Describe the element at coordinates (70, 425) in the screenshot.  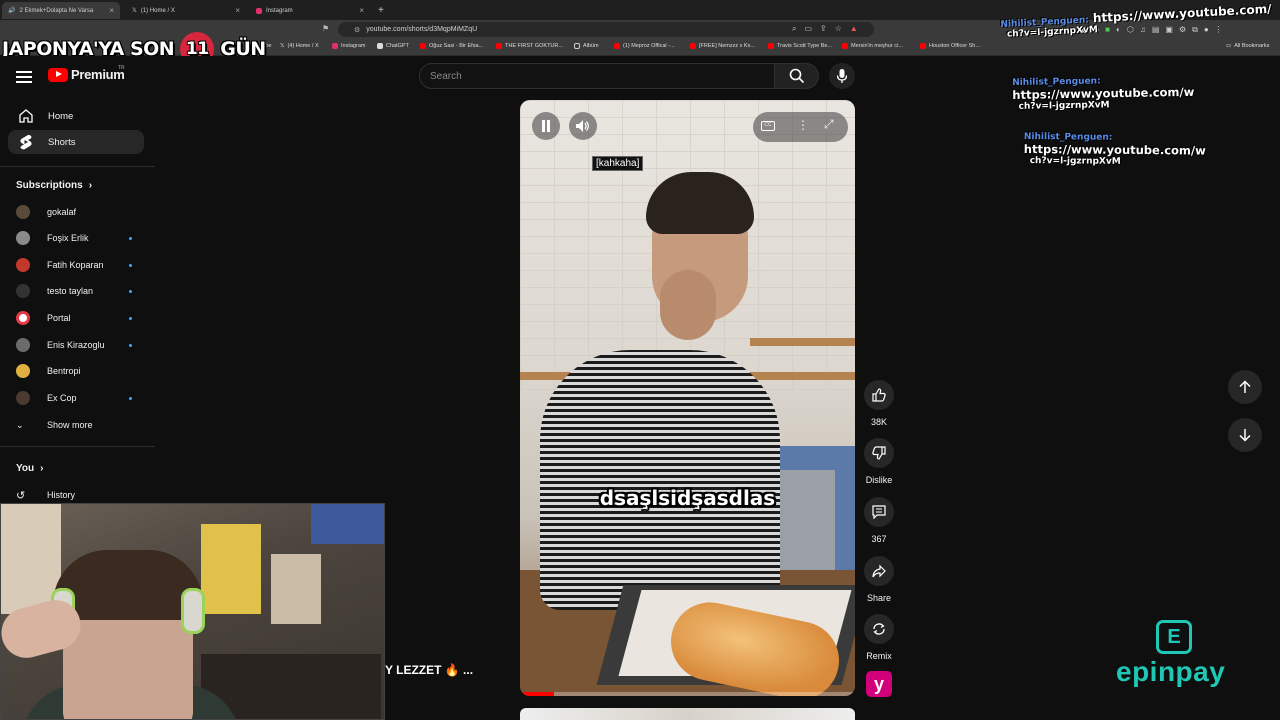
I see `show-more-label: Show more` at that location.